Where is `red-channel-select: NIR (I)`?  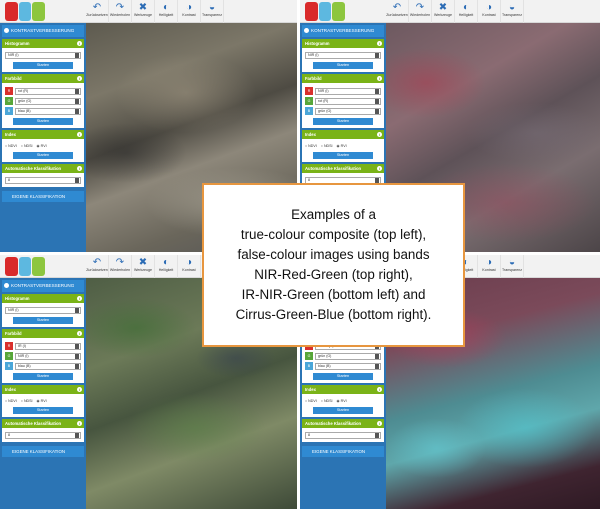
red-channel-select: NIR (I) is located at coordinates (348, 91).